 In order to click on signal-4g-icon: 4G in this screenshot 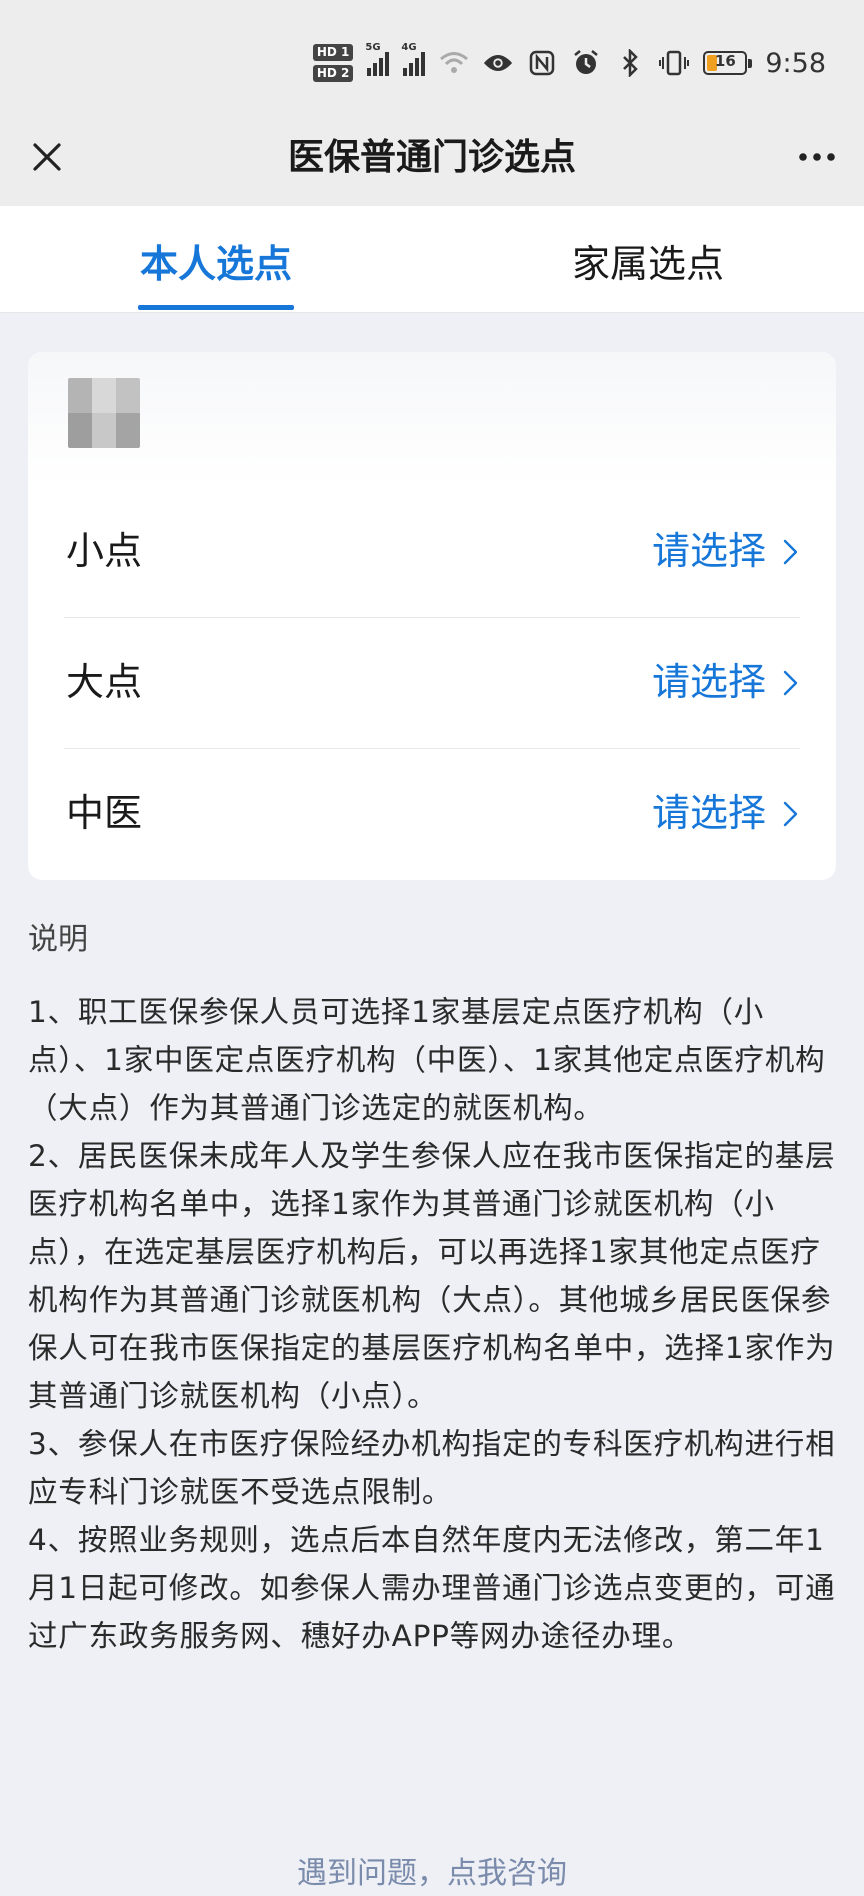, I will do `click(413, 59)`.